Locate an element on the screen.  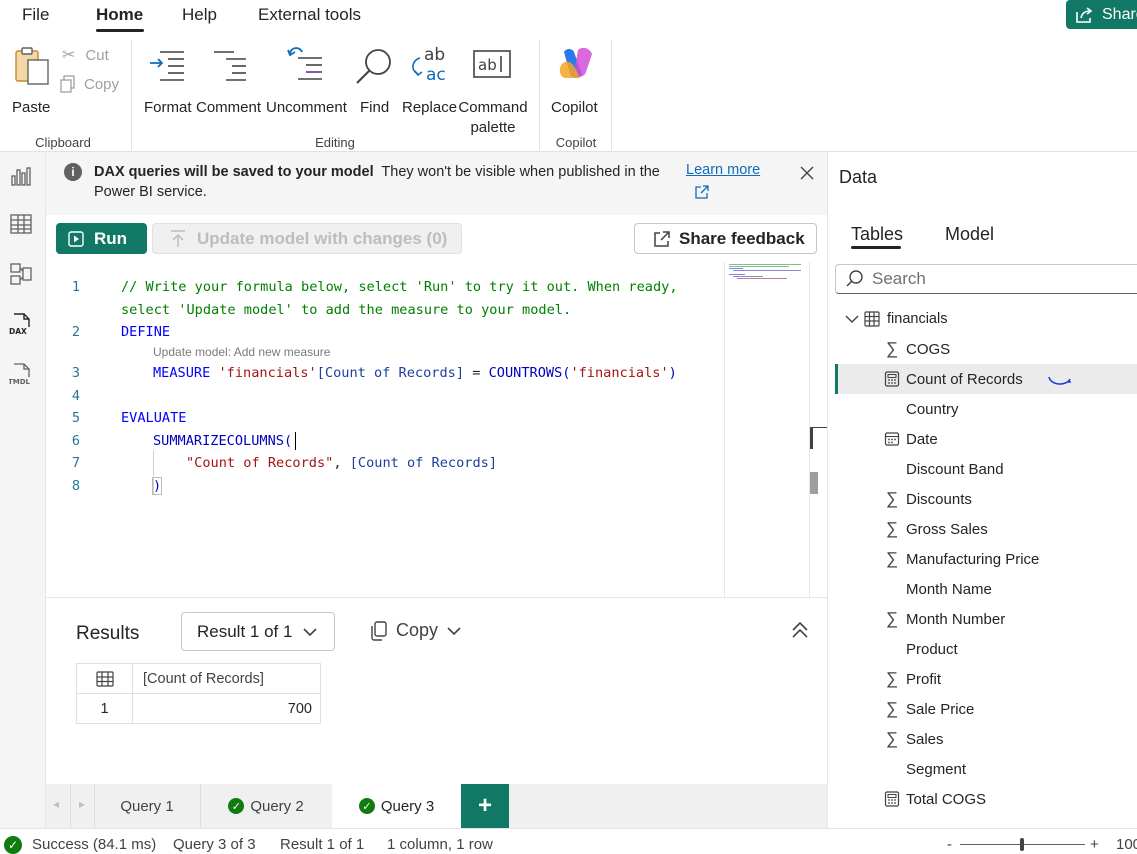
query-tab-2: ✓ Query 2 is located at coordinates (266, 806).